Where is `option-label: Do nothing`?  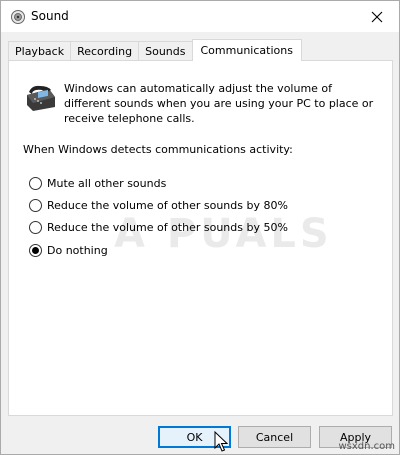
option-label: Do nothing is located at coordinates (77, 250).